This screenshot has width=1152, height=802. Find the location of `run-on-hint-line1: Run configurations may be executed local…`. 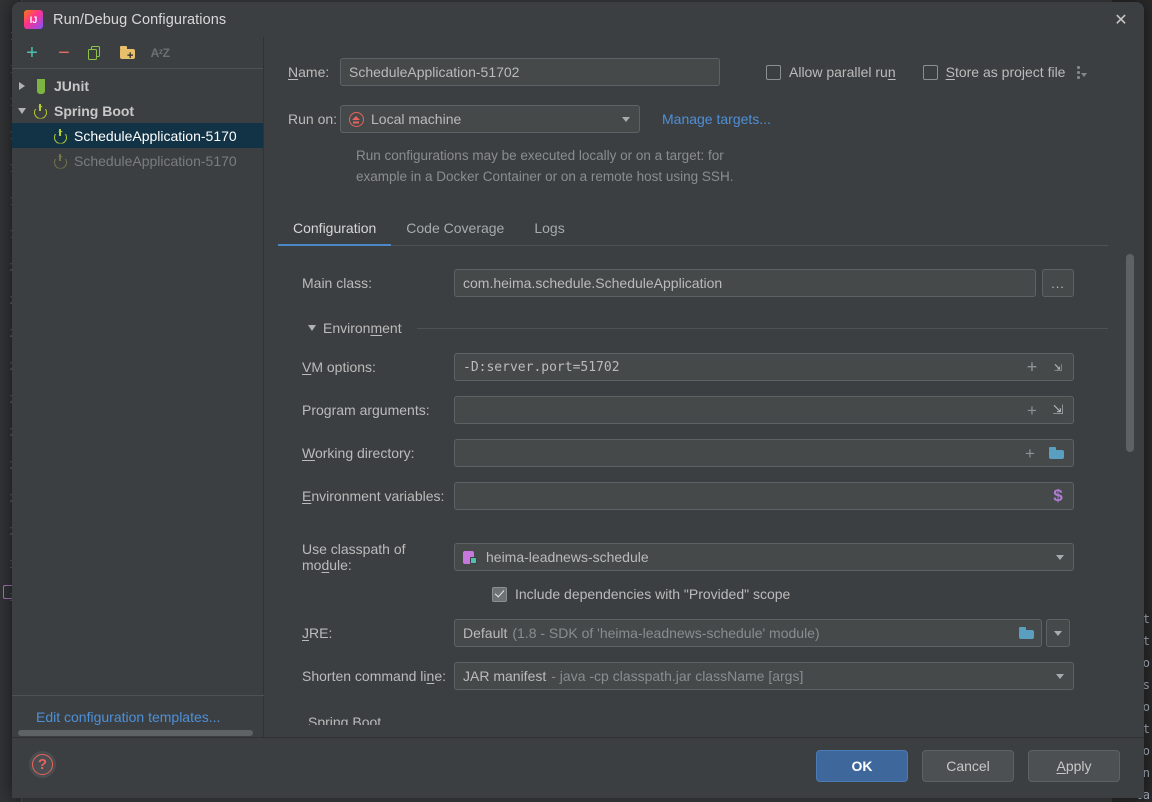

run-on-hint-line1: Run configurations may be executed local… is located at coordinates (540, 155).